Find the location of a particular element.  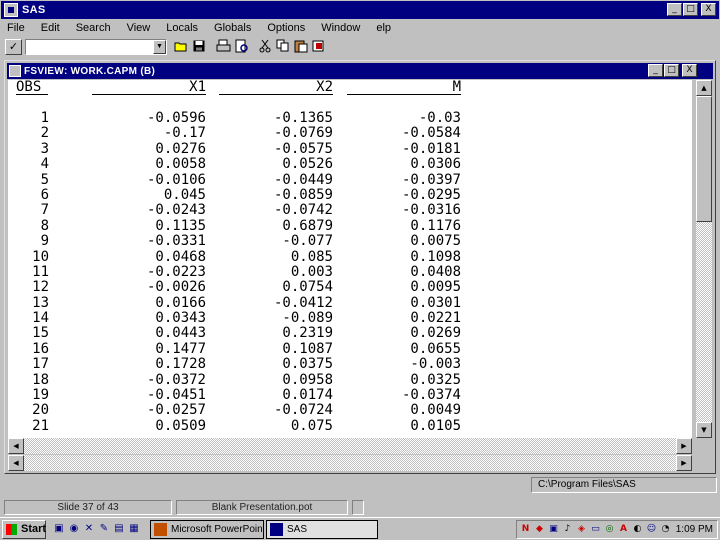

start-button: Start is located at coordinates (24, 529).